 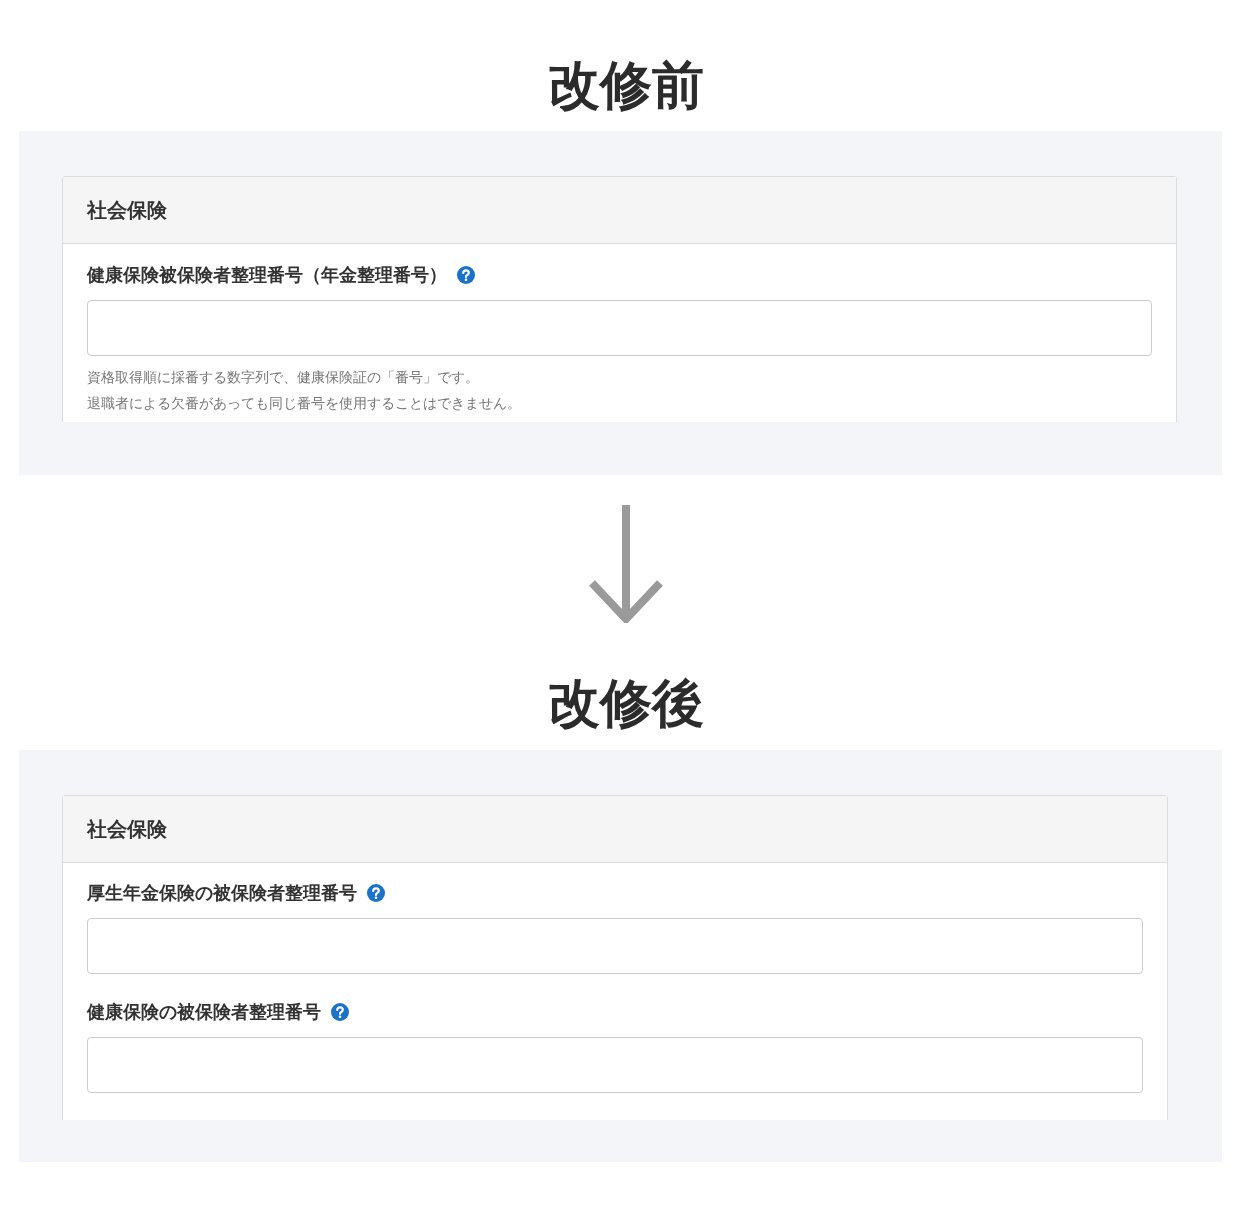 What do you see at coordinates (267, 275) in the screenshot?
I see `field-label: 健康保険被保険者整理番号（年金整理番号）` at bounding box center [267, 275].